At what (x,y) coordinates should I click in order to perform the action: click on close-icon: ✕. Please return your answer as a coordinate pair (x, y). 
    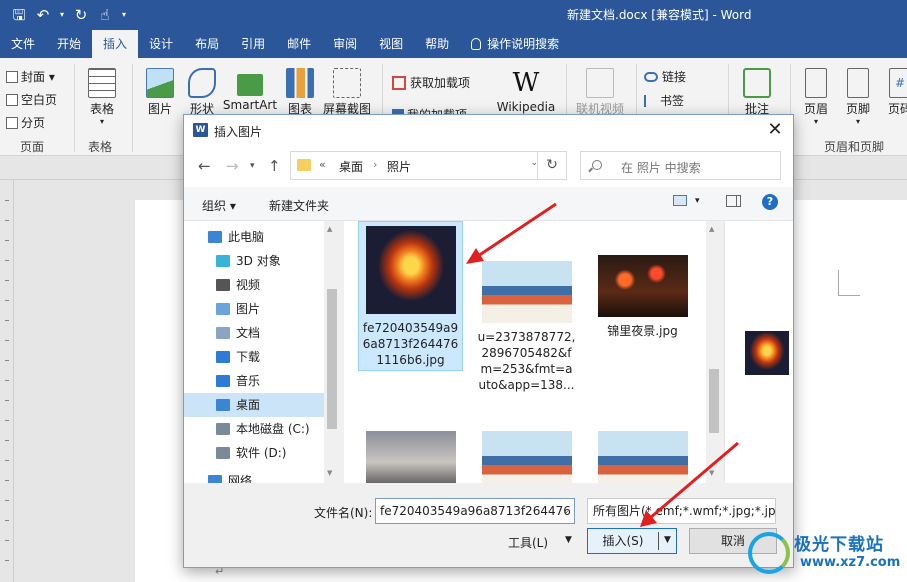
    Looking at the image, I should click on (775, 129).